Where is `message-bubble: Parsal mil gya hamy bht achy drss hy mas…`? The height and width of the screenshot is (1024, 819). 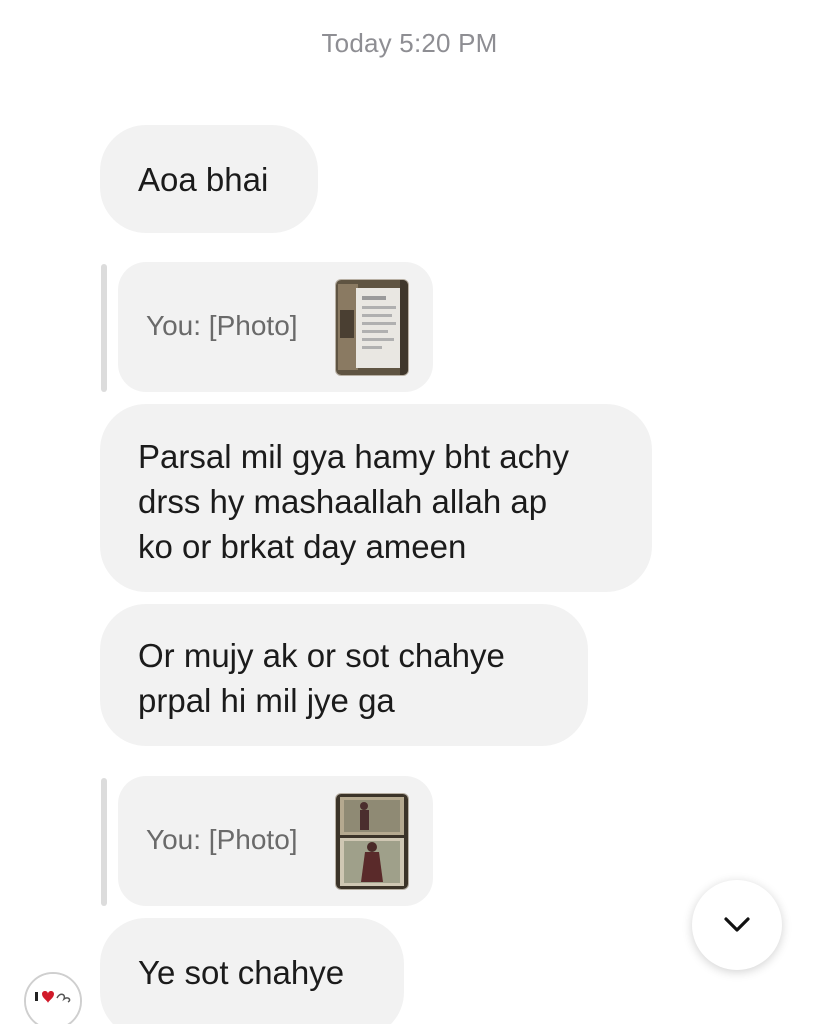
message-bubble: Parsal mil gya hamy bht achy drss hy mas… is located at coordinates (376, 498).